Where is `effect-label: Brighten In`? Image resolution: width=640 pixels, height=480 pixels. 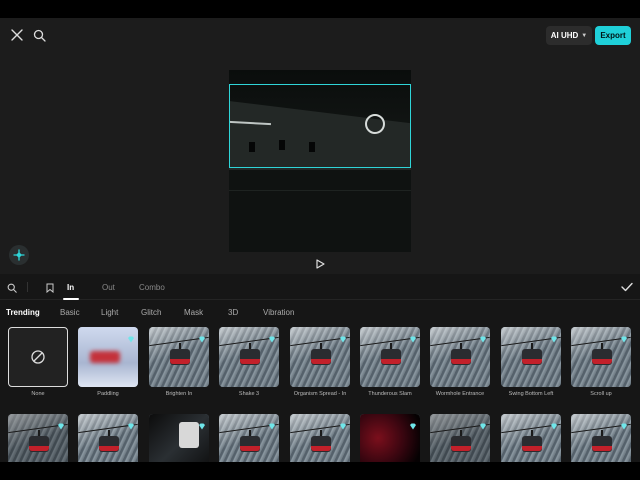
effect-label: Brighten In is located at coordinates (179, 394).